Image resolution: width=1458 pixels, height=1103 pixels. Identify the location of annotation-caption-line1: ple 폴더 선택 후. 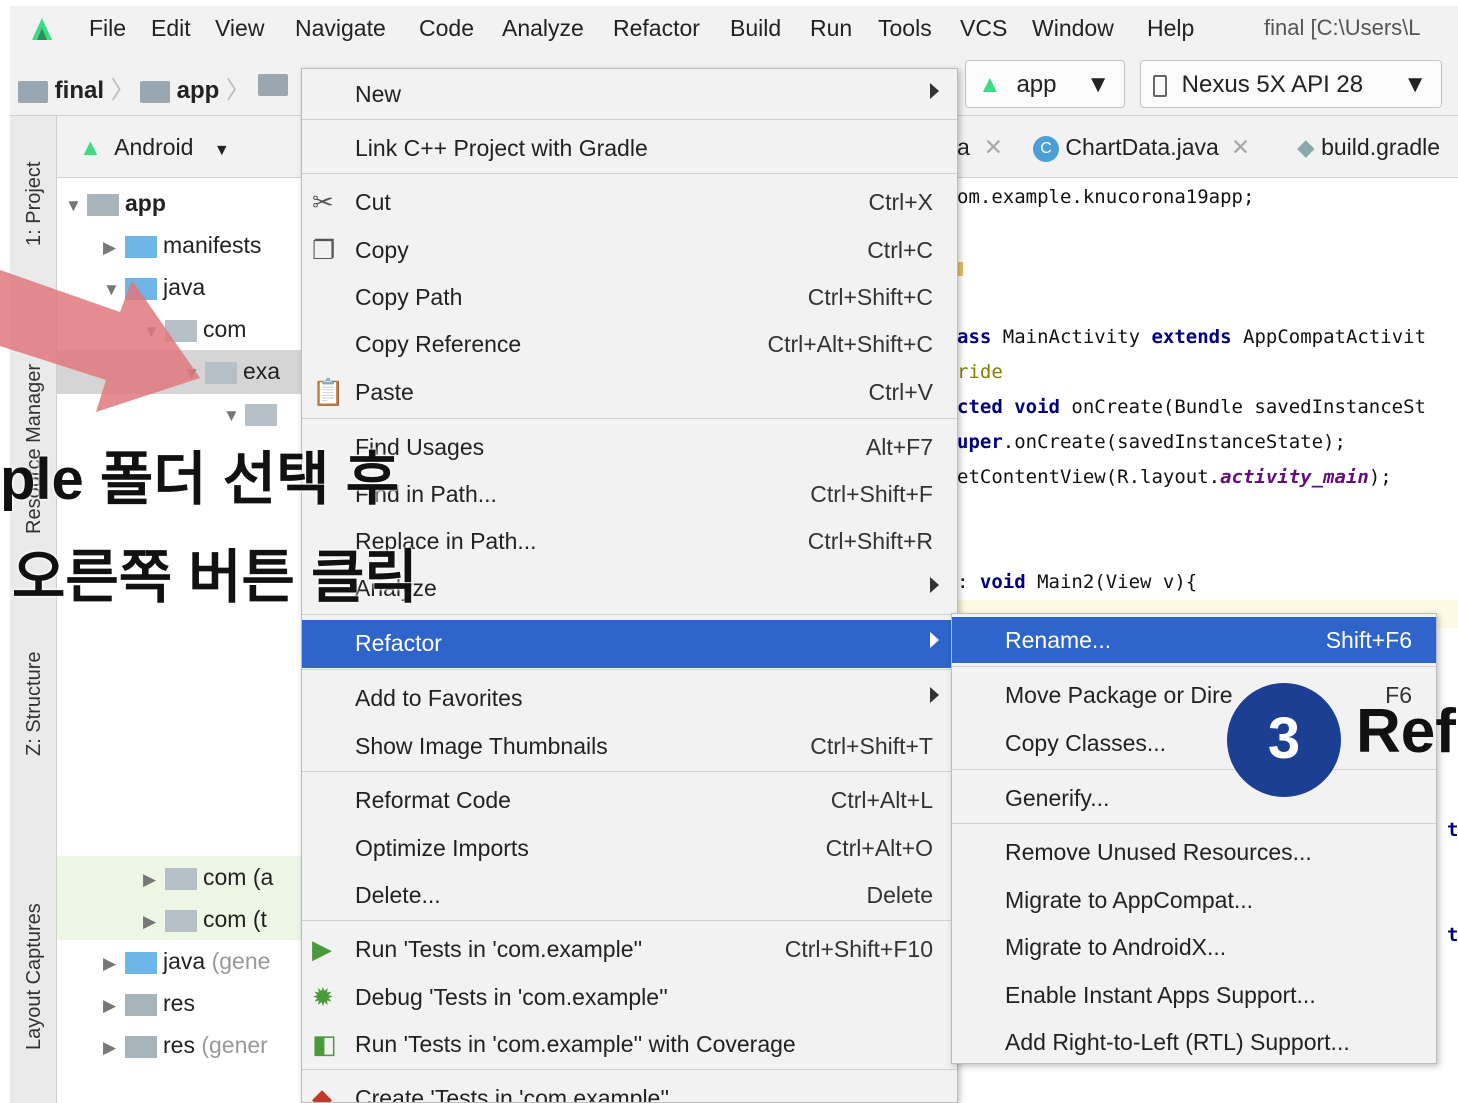
(199, 479).